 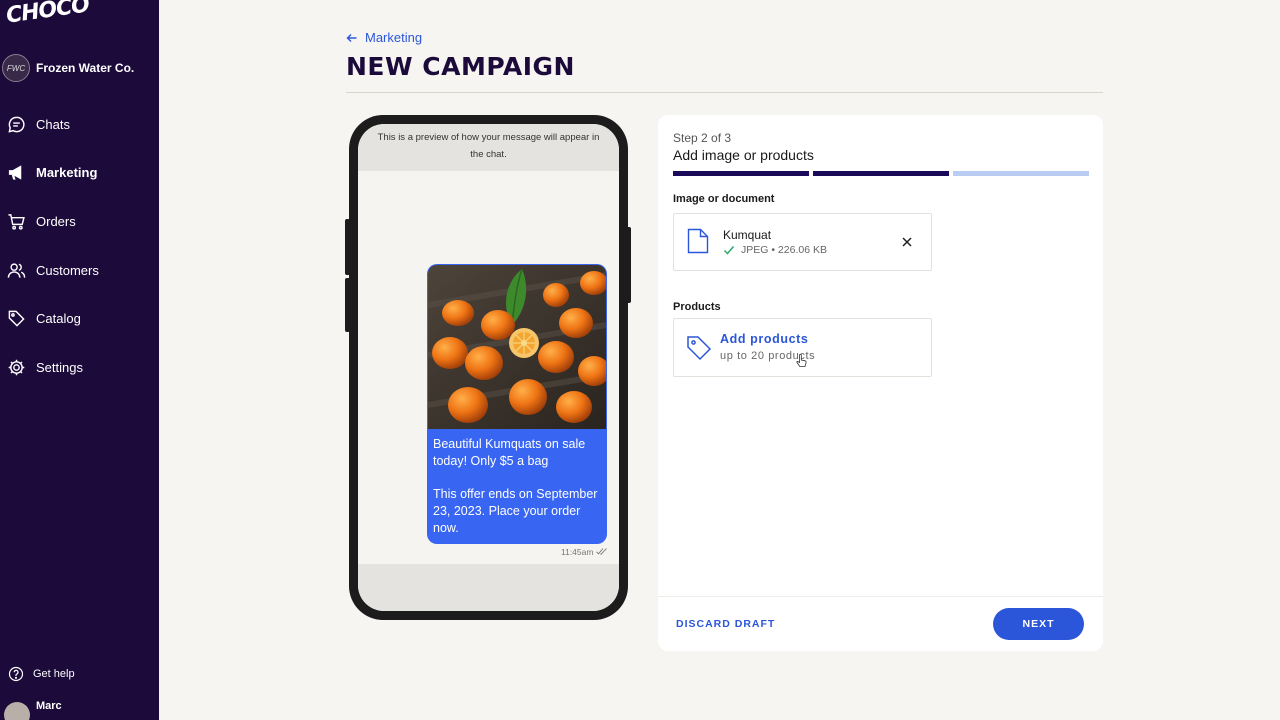 I want to click on progress-bar, so click(x=881, y=173).